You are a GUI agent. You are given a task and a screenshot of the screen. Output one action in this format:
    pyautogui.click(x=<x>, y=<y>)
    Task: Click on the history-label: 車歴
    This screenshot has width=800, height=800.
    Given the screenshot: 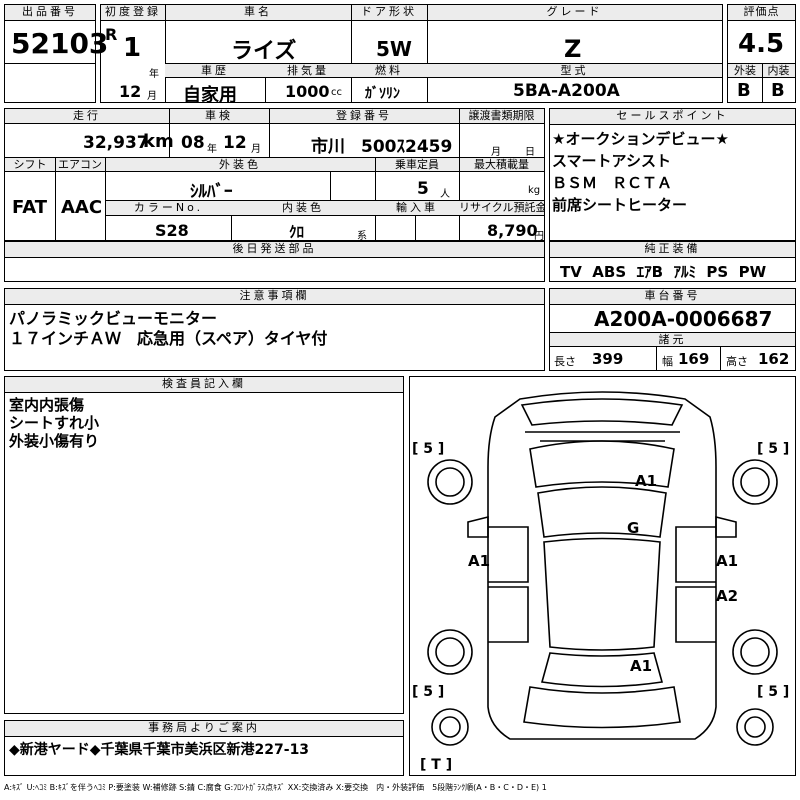 What is the action you would take?
    pyautogui.click(x=215, y=70)
    